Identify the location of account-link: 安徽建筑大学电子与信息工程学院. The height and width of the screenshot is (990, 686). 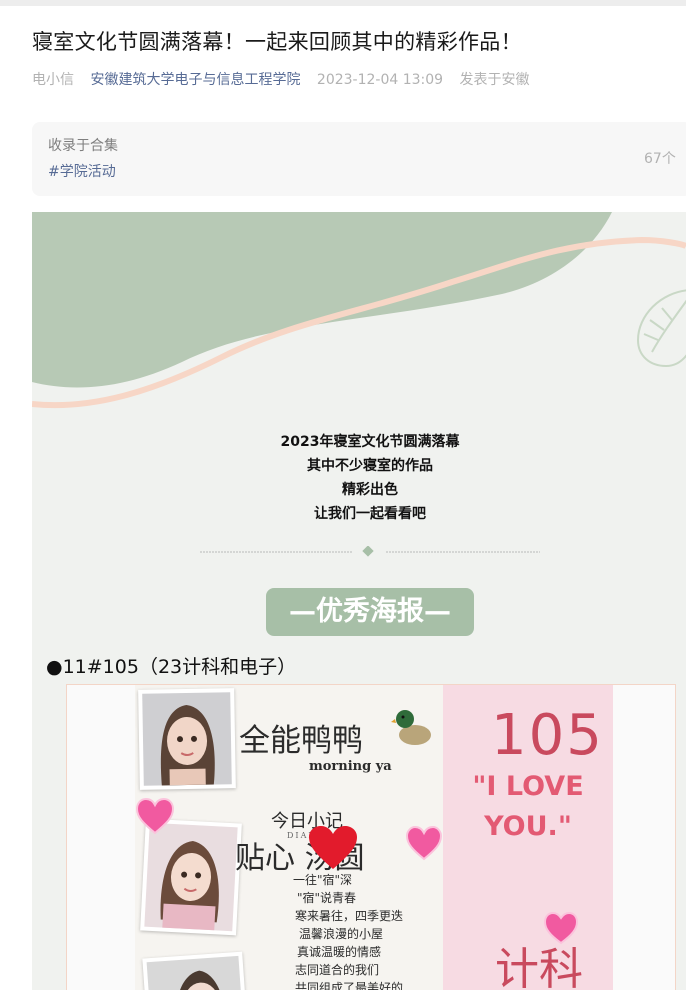
(195, 80).